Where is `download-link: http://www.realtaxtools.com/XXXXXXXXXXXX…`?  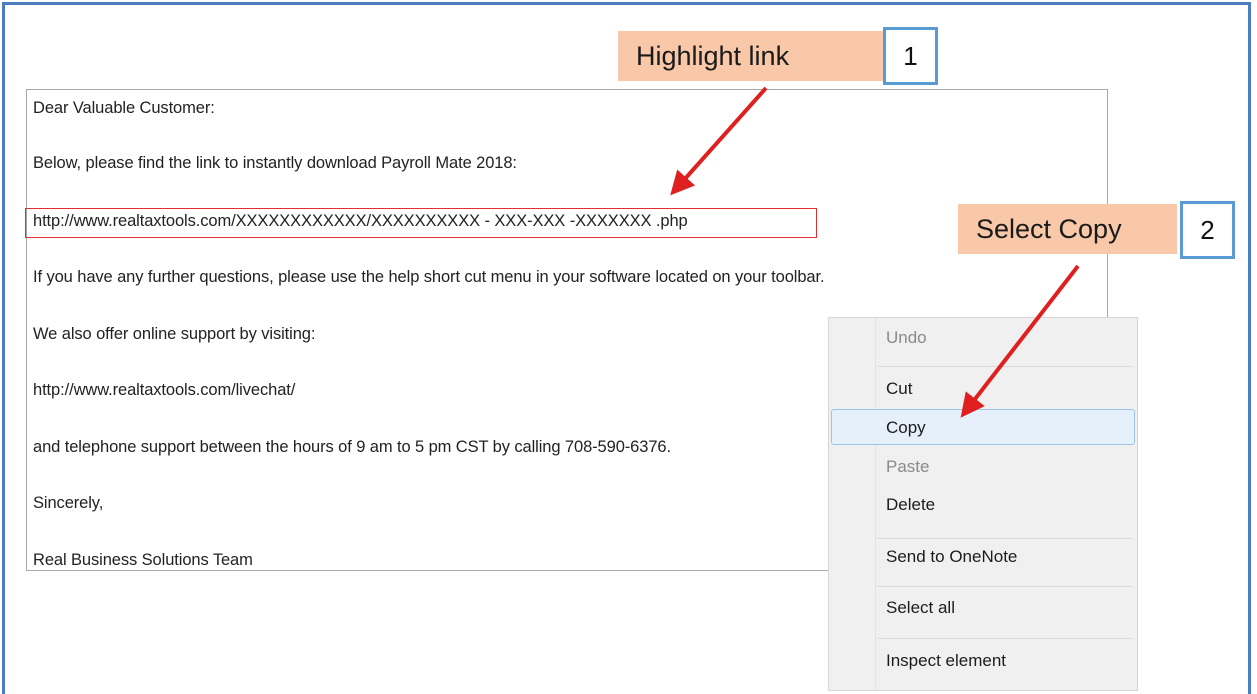
download-link: http://www.realtaxtools.com/XXXXXXXXXXXX… is located at coordinates (360, 221).